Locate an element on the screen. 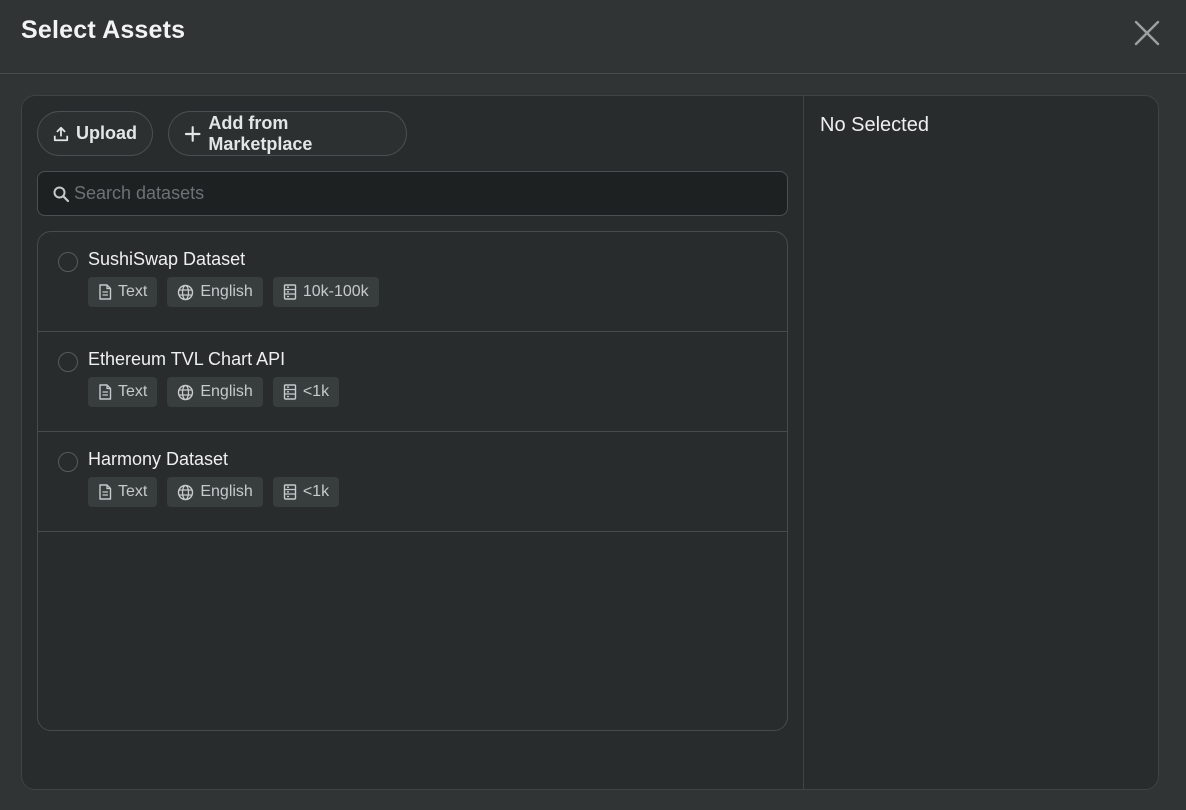  upload-button: Upload is located at coordinates (95, 133).